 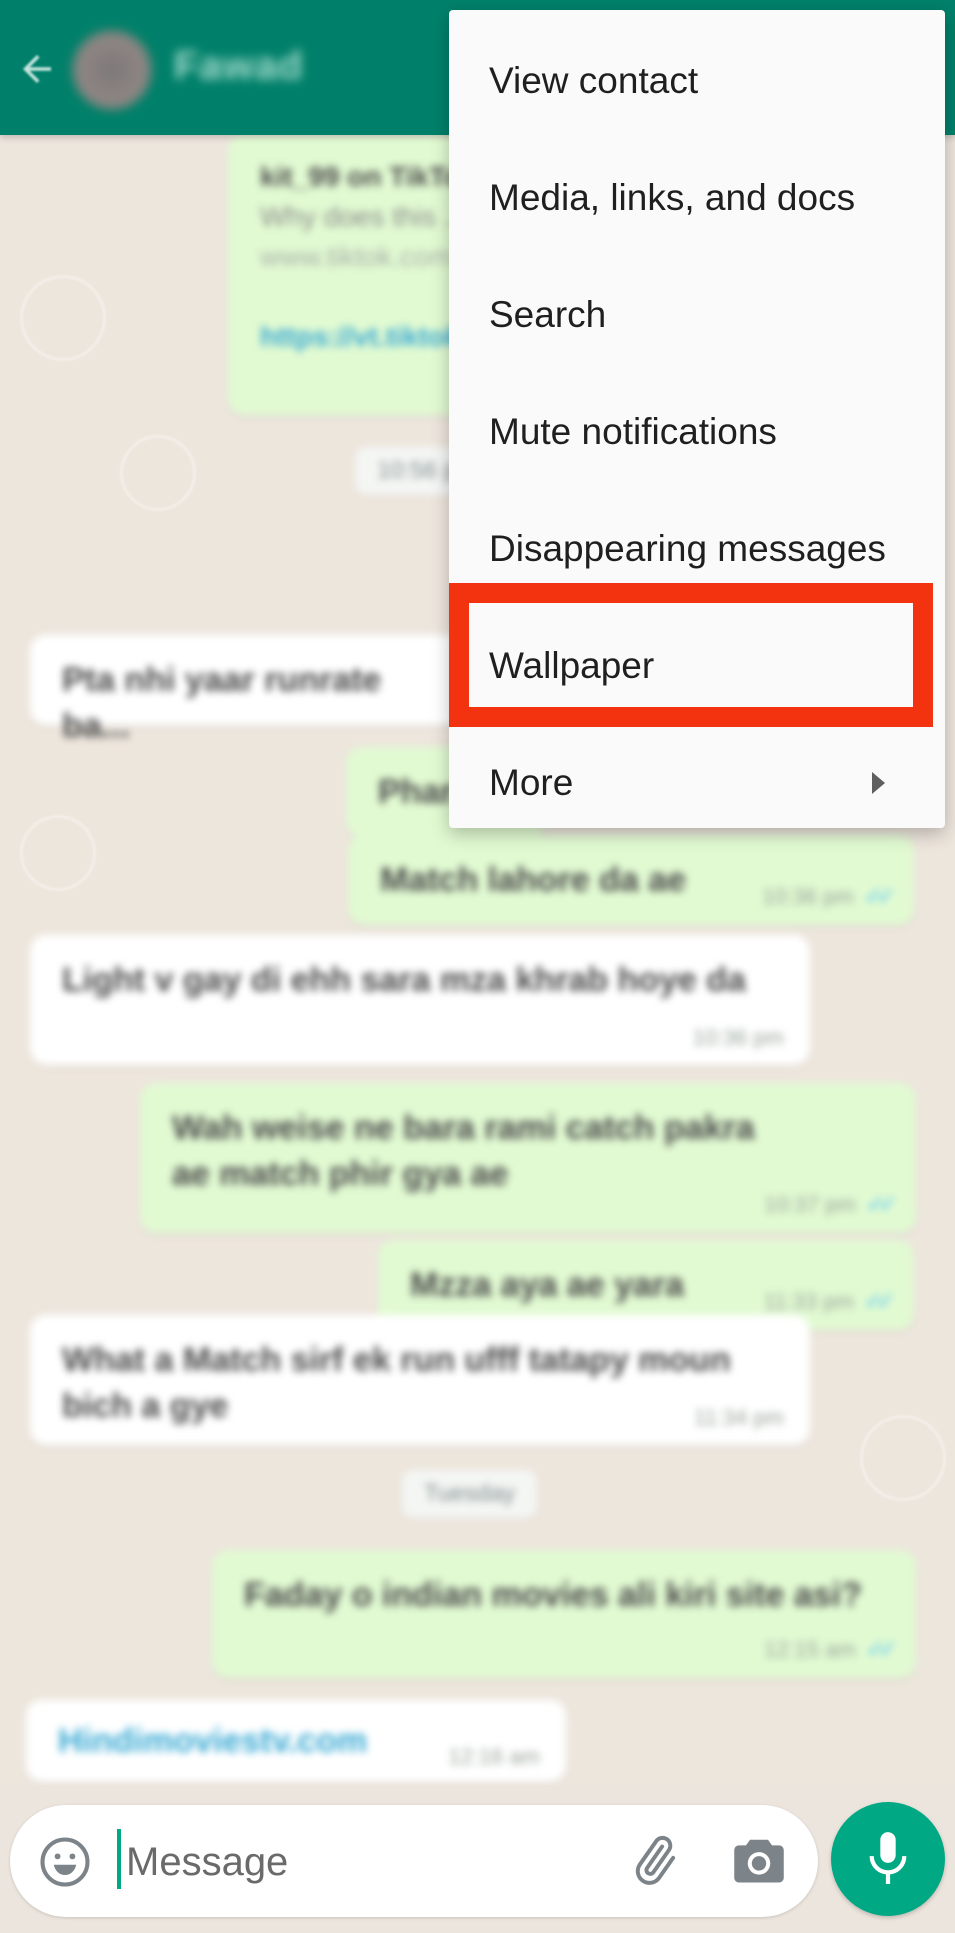 What do you see at coordinates (631, 880) in the screenshot?
I see `message-bubble-outgoing: Match lahore da ae 10:36 pm ✓✓` at bounding box center [631, 880].